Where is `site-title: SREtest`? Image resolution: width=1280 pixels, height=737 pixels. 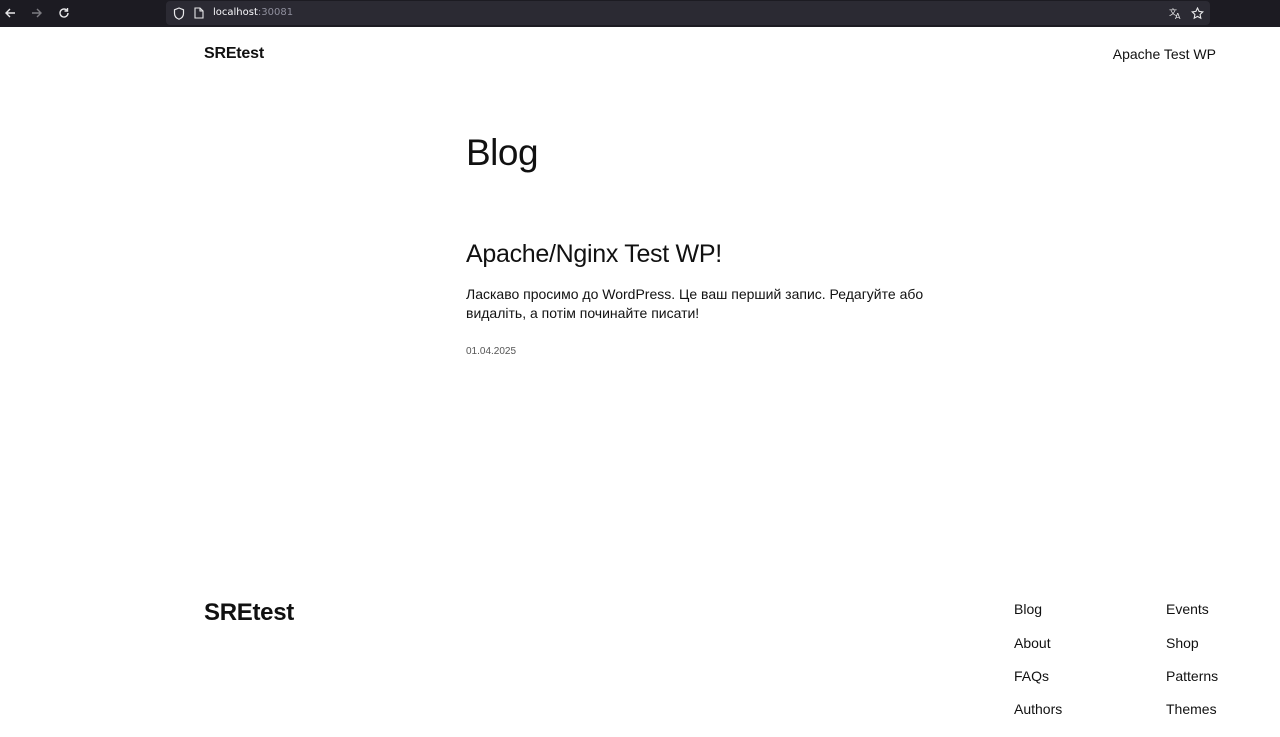 site-title: SREtest is located at coordinates (234, 54).